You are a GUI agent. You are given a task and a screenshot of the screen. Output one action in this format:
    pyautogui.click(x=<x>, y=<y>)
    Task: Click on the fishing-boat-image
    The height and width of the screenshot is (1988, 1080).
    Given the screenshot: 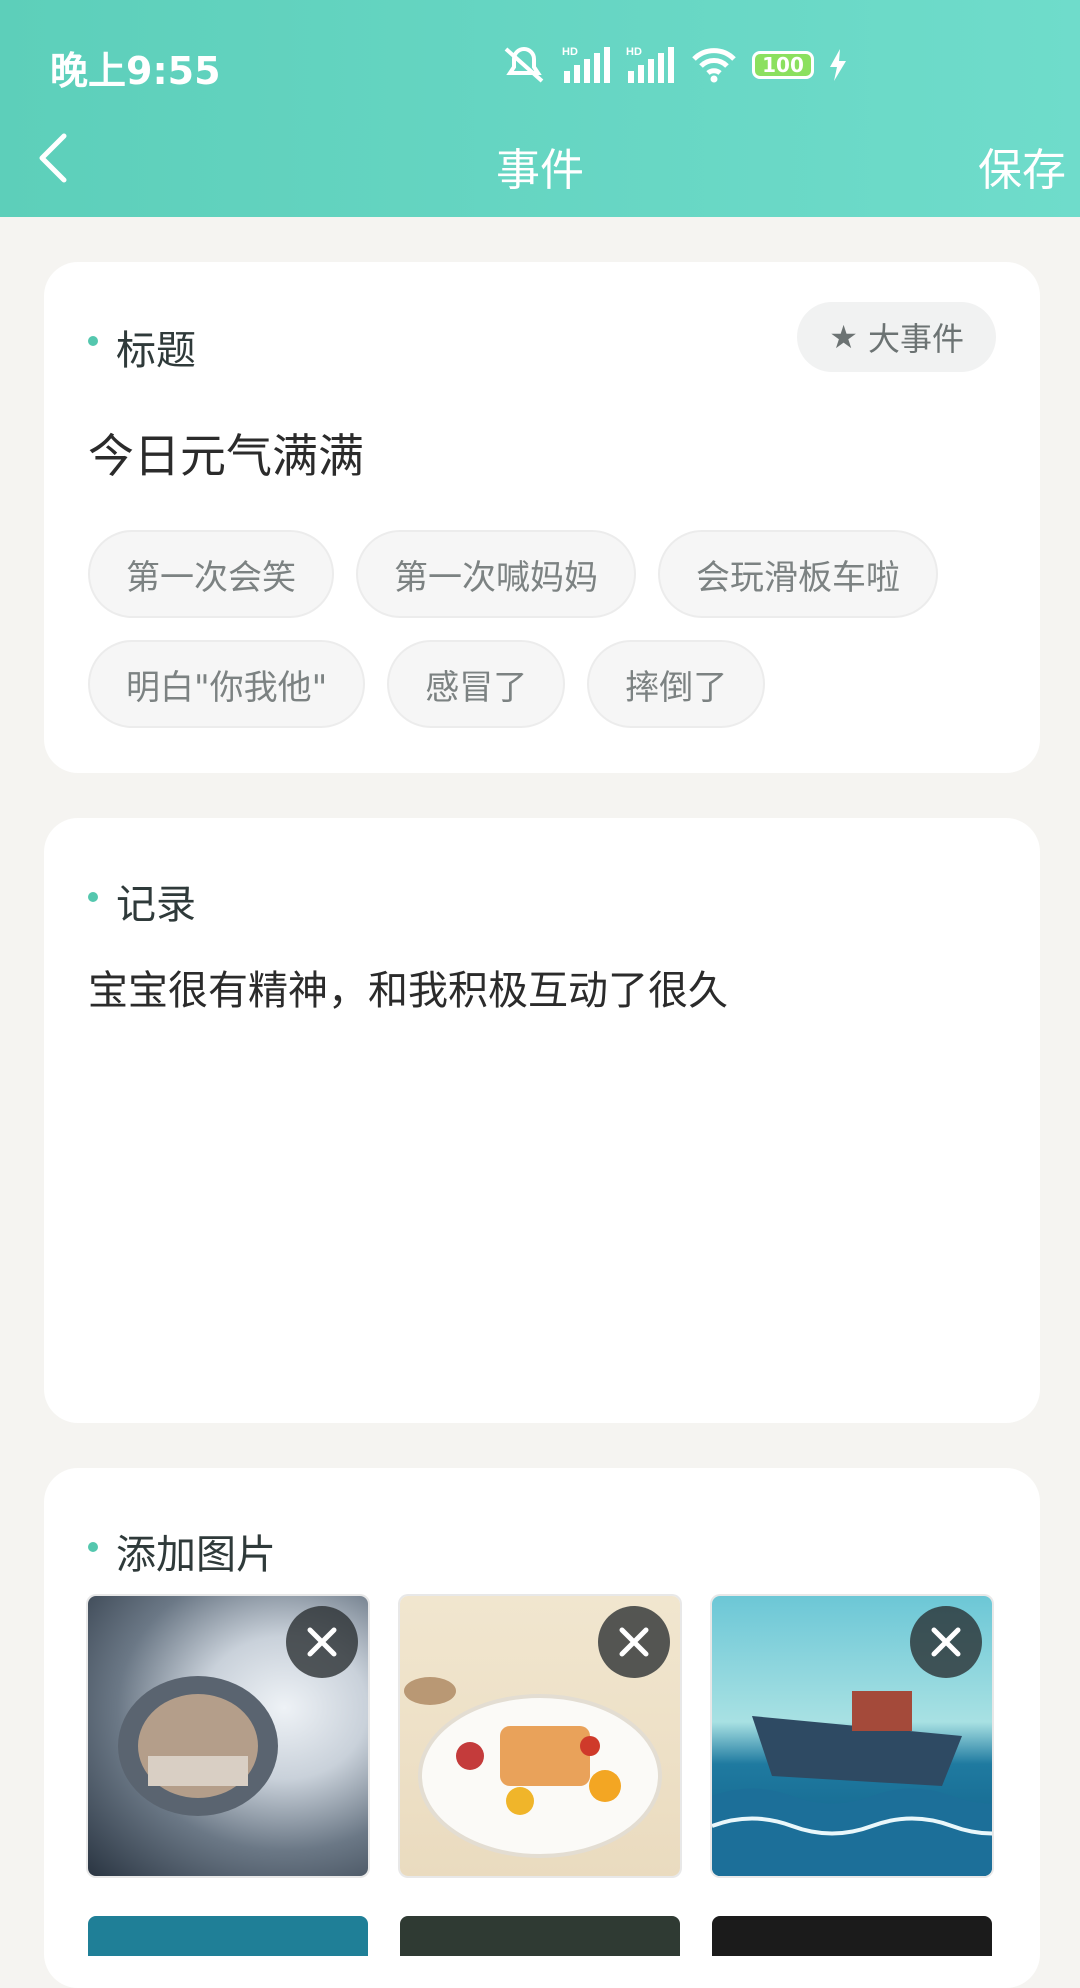 What is the action you would take?
    pyautogui.click(x=852, y=1736)
    